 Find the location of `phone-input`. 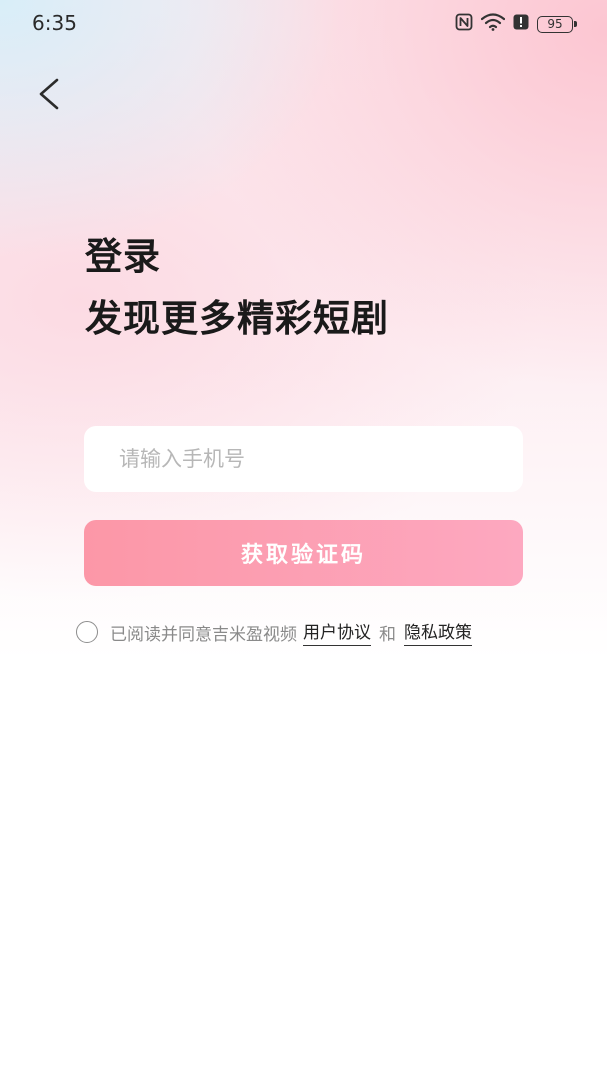

phone-input is located at coordinates (303, 459).